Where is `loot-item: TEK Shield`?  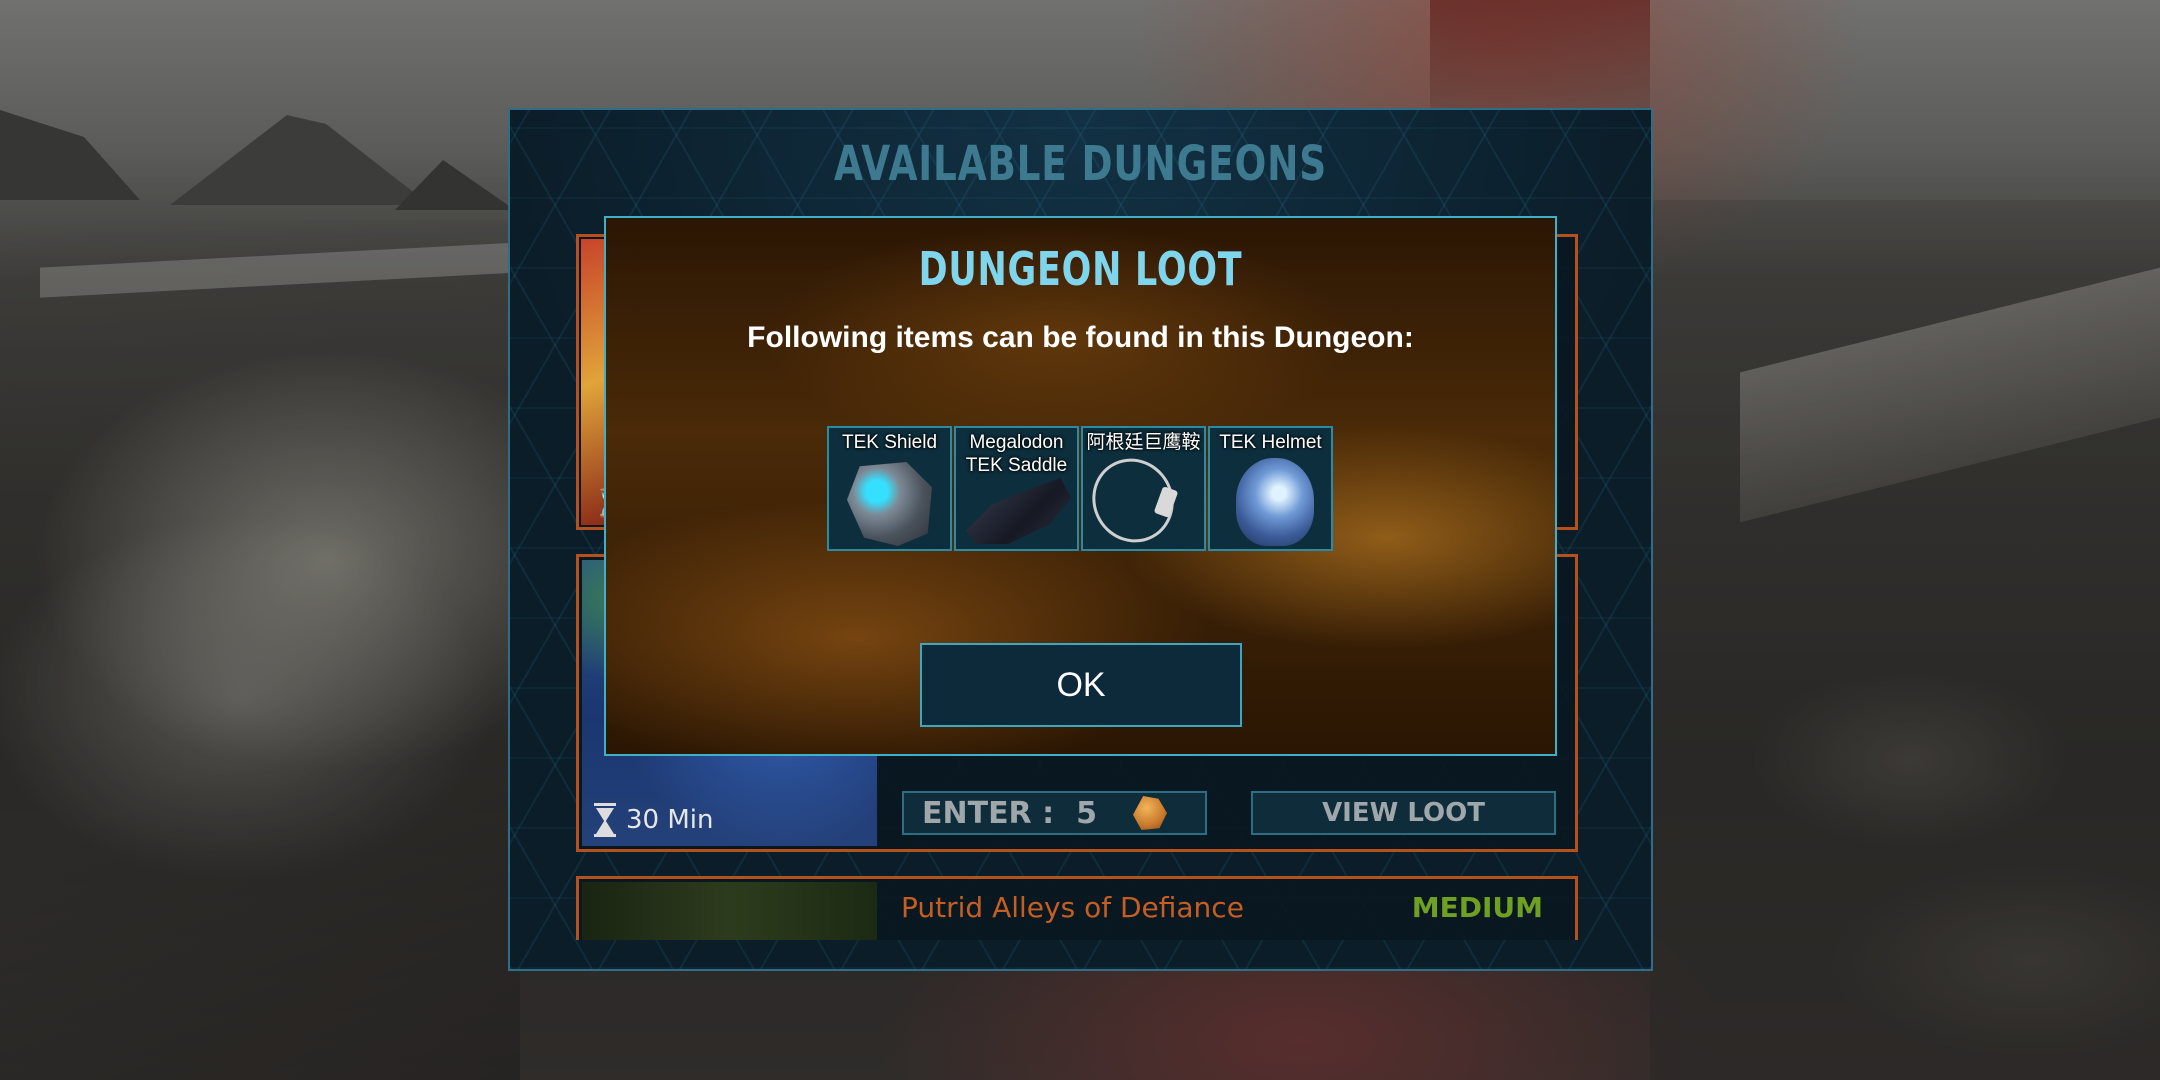
loot-item: TEK Shield is located at coordinates (889, 488).